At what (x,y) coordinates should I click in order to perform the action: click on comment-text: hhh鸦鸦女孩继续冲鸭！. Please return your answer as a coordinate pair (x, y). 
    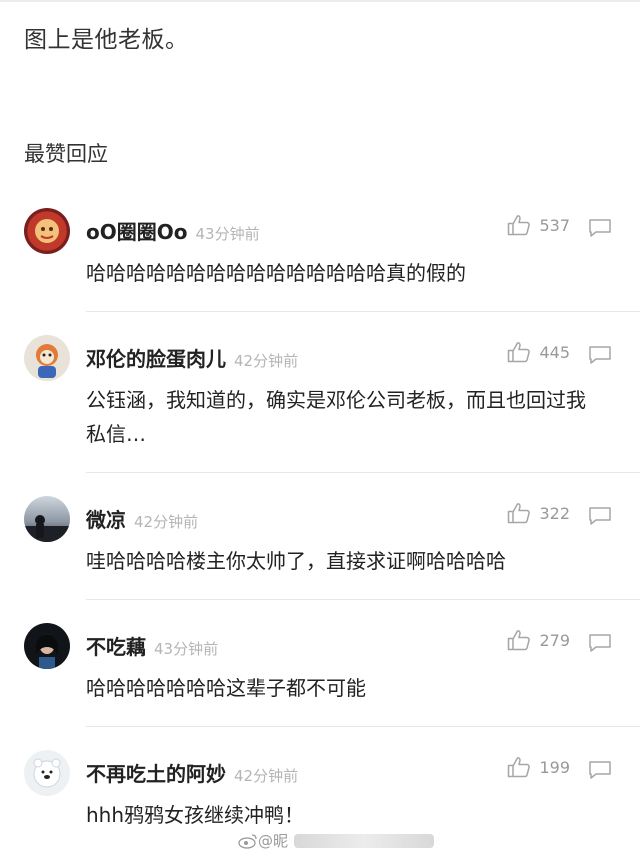
    Looking at the image, I should click on (195, 815).